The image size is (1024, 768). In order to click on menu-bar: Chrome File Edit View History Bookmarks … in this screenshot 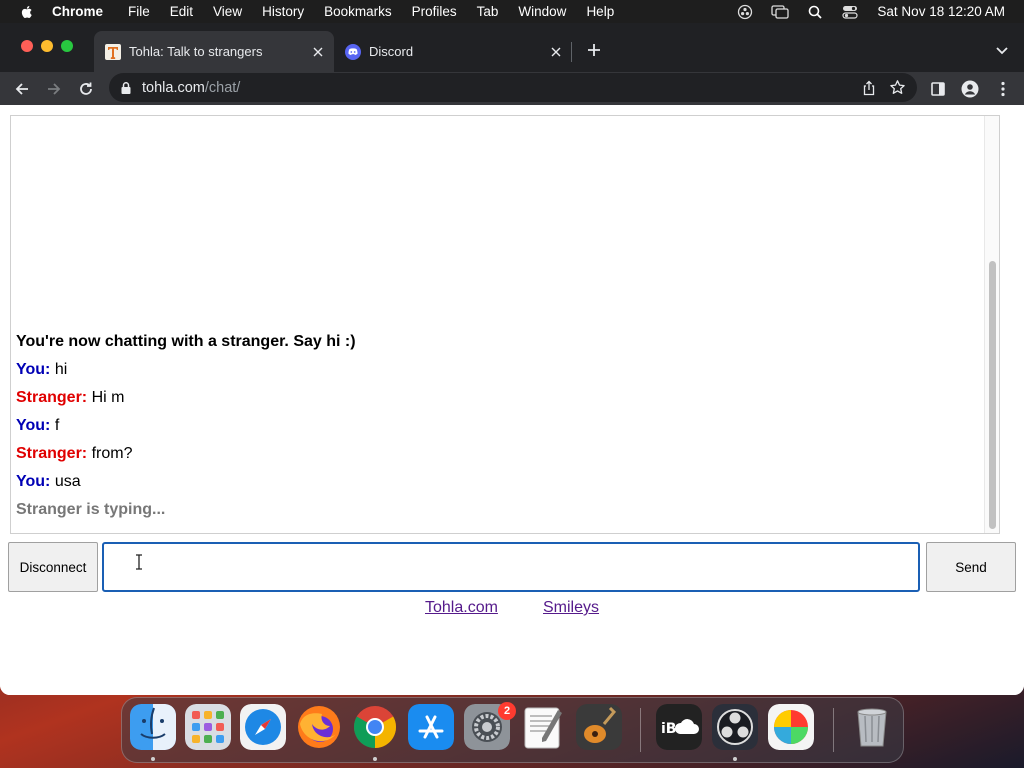, I will do `click(512, 11)`.